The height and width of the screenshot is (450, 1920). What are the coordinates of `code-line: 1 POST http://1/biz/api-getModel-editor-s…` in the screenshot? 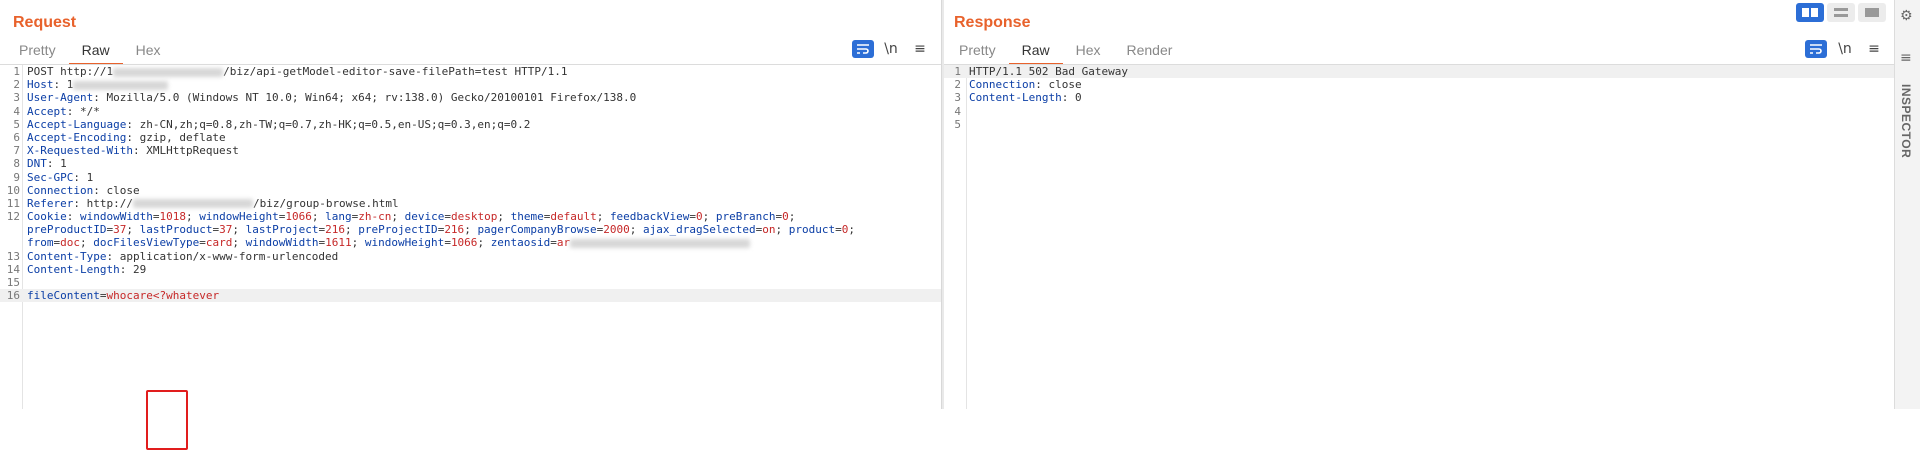 It's located at (470, 71).